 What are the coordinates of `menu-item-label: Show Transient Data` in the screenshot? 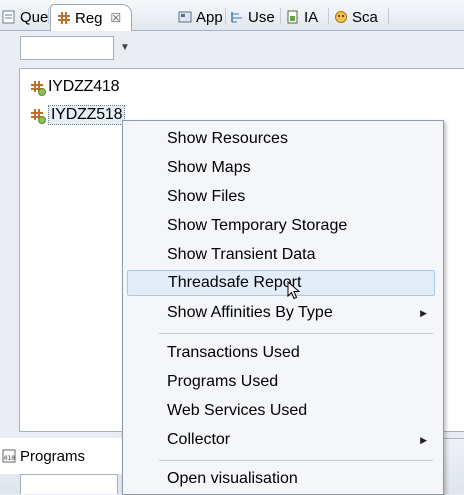 It's located at (241, 254).